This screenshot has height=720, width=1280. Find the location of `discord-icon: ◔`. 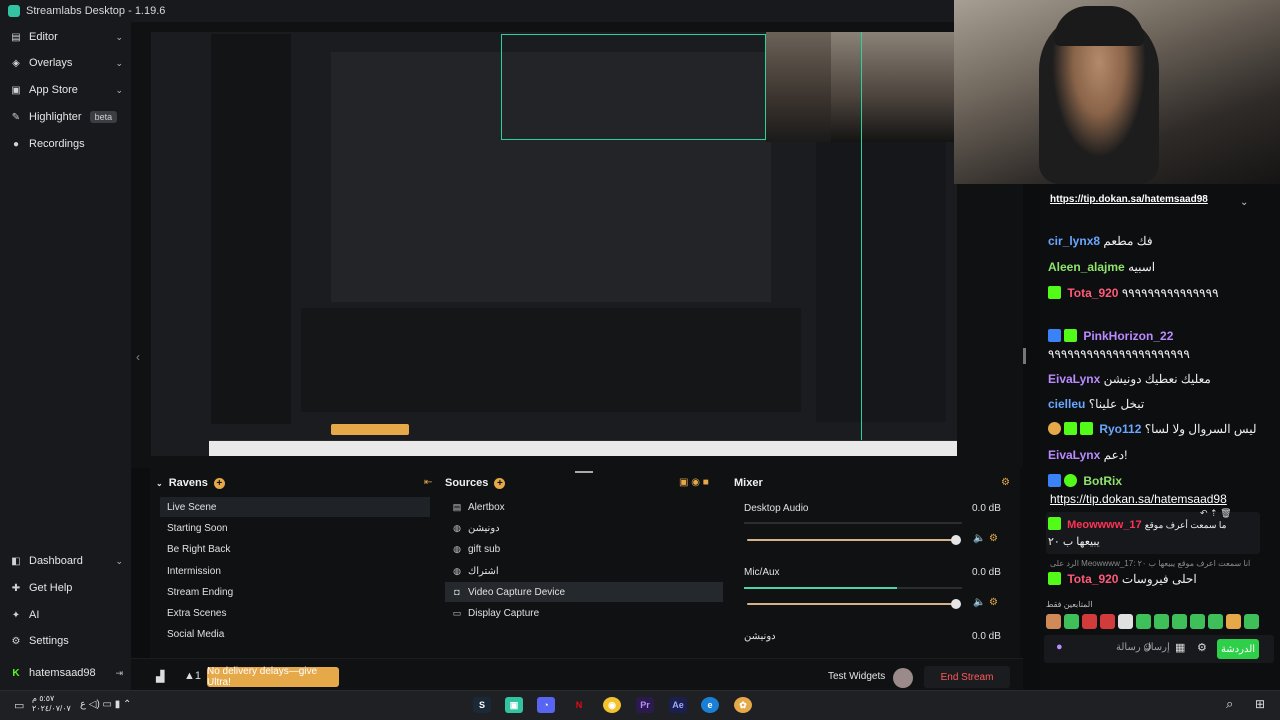

discord-icon: ◔ is located at coordinates (546, 705).